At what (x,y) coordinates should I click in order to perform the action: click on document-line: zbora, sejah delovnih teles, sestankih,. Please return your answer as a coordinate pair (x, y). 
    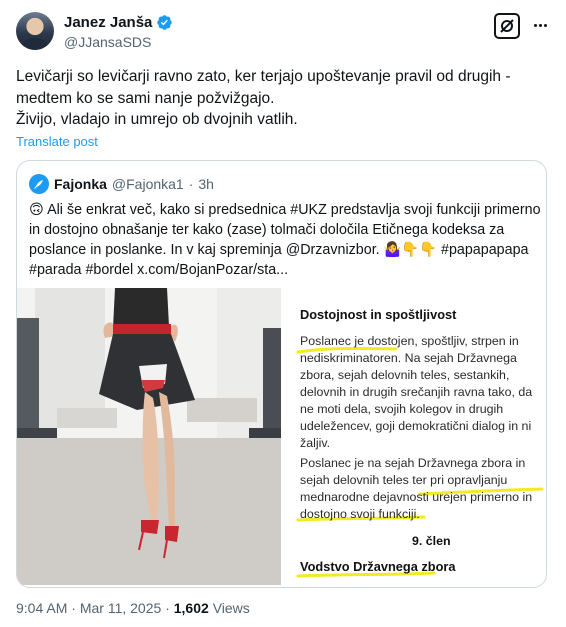
    Looking at the image, I should click on (405, 375).